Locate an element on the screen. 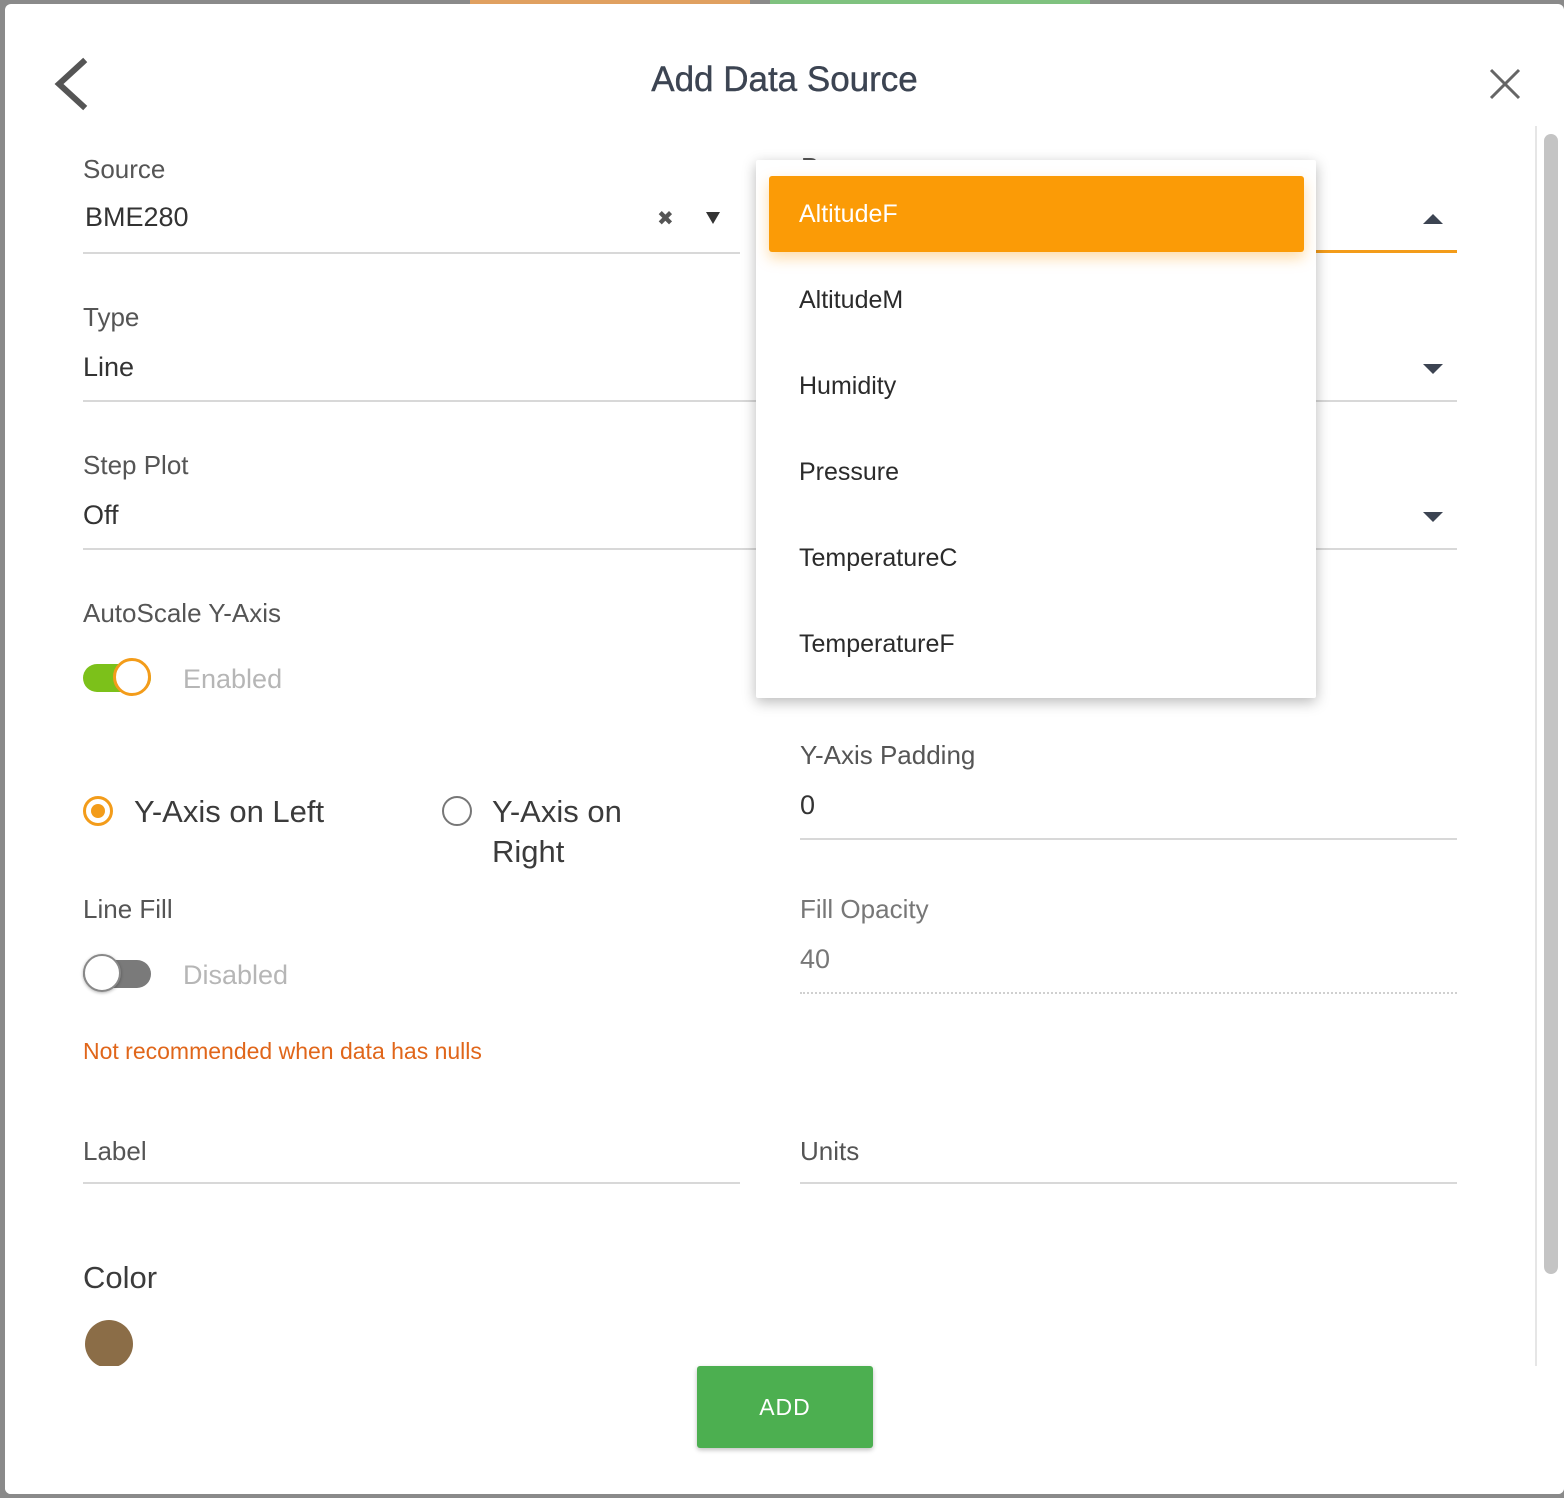 This screenshot has width=1564, height=1498. scrollbar-track is located at coordinates (1536, 746).